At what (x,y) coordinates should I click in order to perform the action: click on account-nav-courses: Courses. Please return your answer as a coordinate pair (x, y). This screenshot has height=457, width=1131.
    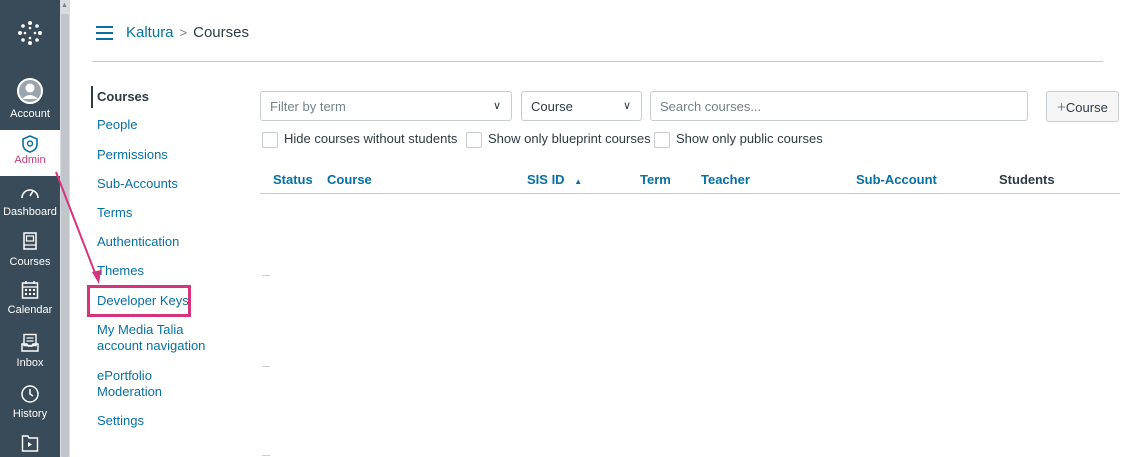
    Looking at the image, I should click on (123, 97).